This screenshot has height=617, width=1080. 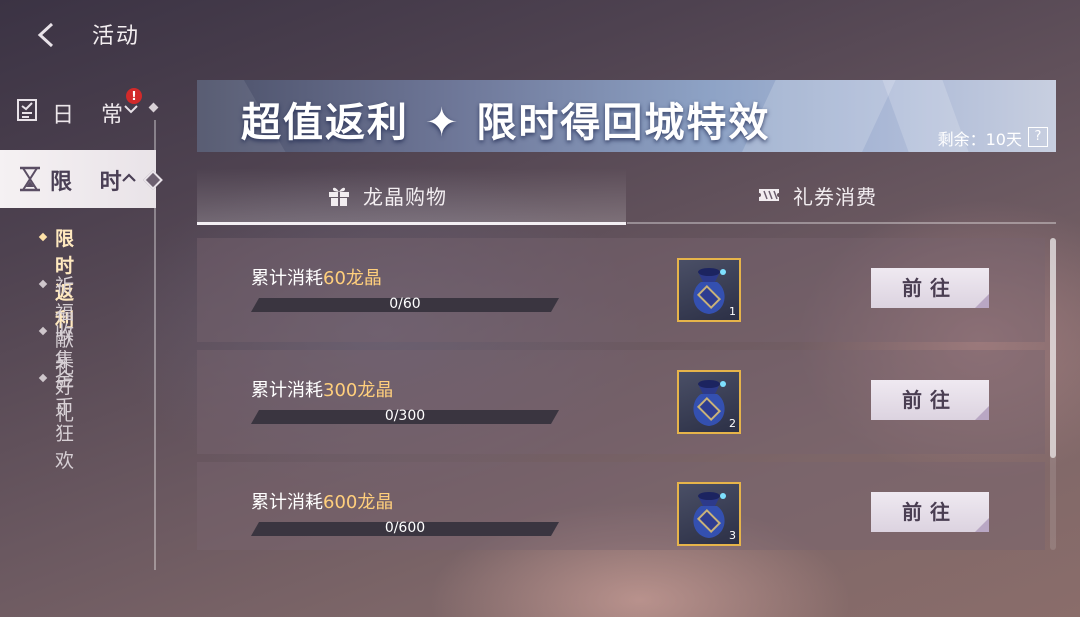 I want to click on reward-amount: 60龙晶, so click(x=352, y=278).